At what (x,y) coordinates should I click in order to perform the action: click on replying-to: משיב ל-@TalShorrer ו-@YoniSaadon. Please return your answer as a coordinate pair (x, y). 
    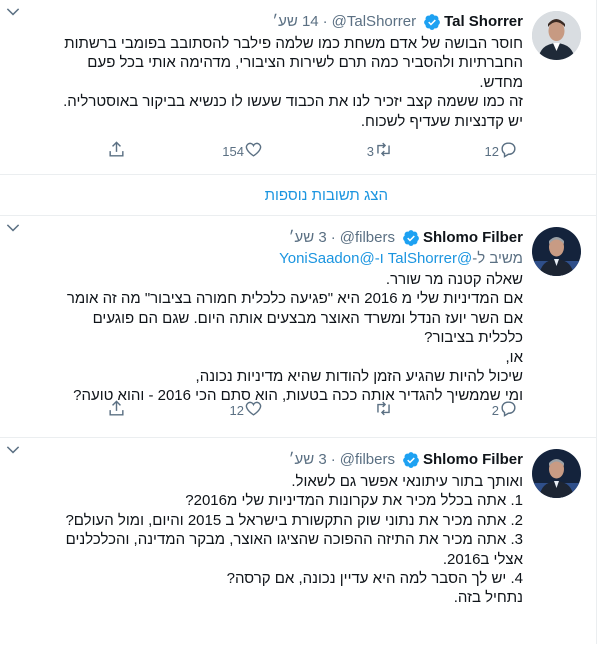
    Looking at the image, I should click on (266, 259).